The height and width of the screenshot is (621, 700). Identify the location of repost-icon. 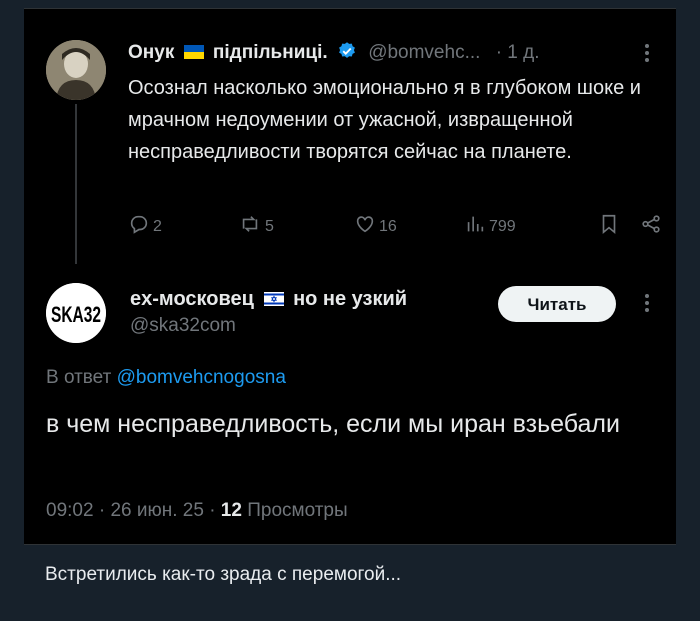
(250, 224).